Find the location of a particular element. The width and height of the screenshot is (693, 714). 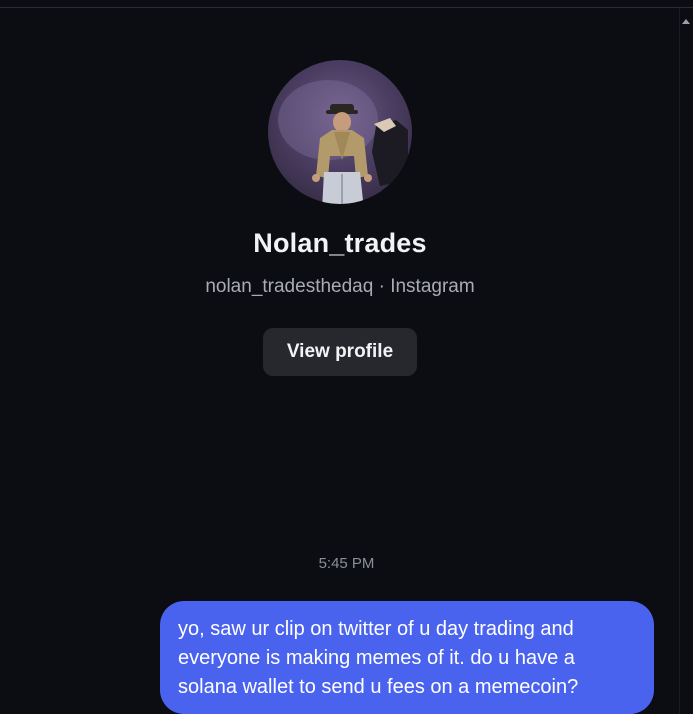

view-profile-button: View profile is located at coordinates (340, 352).